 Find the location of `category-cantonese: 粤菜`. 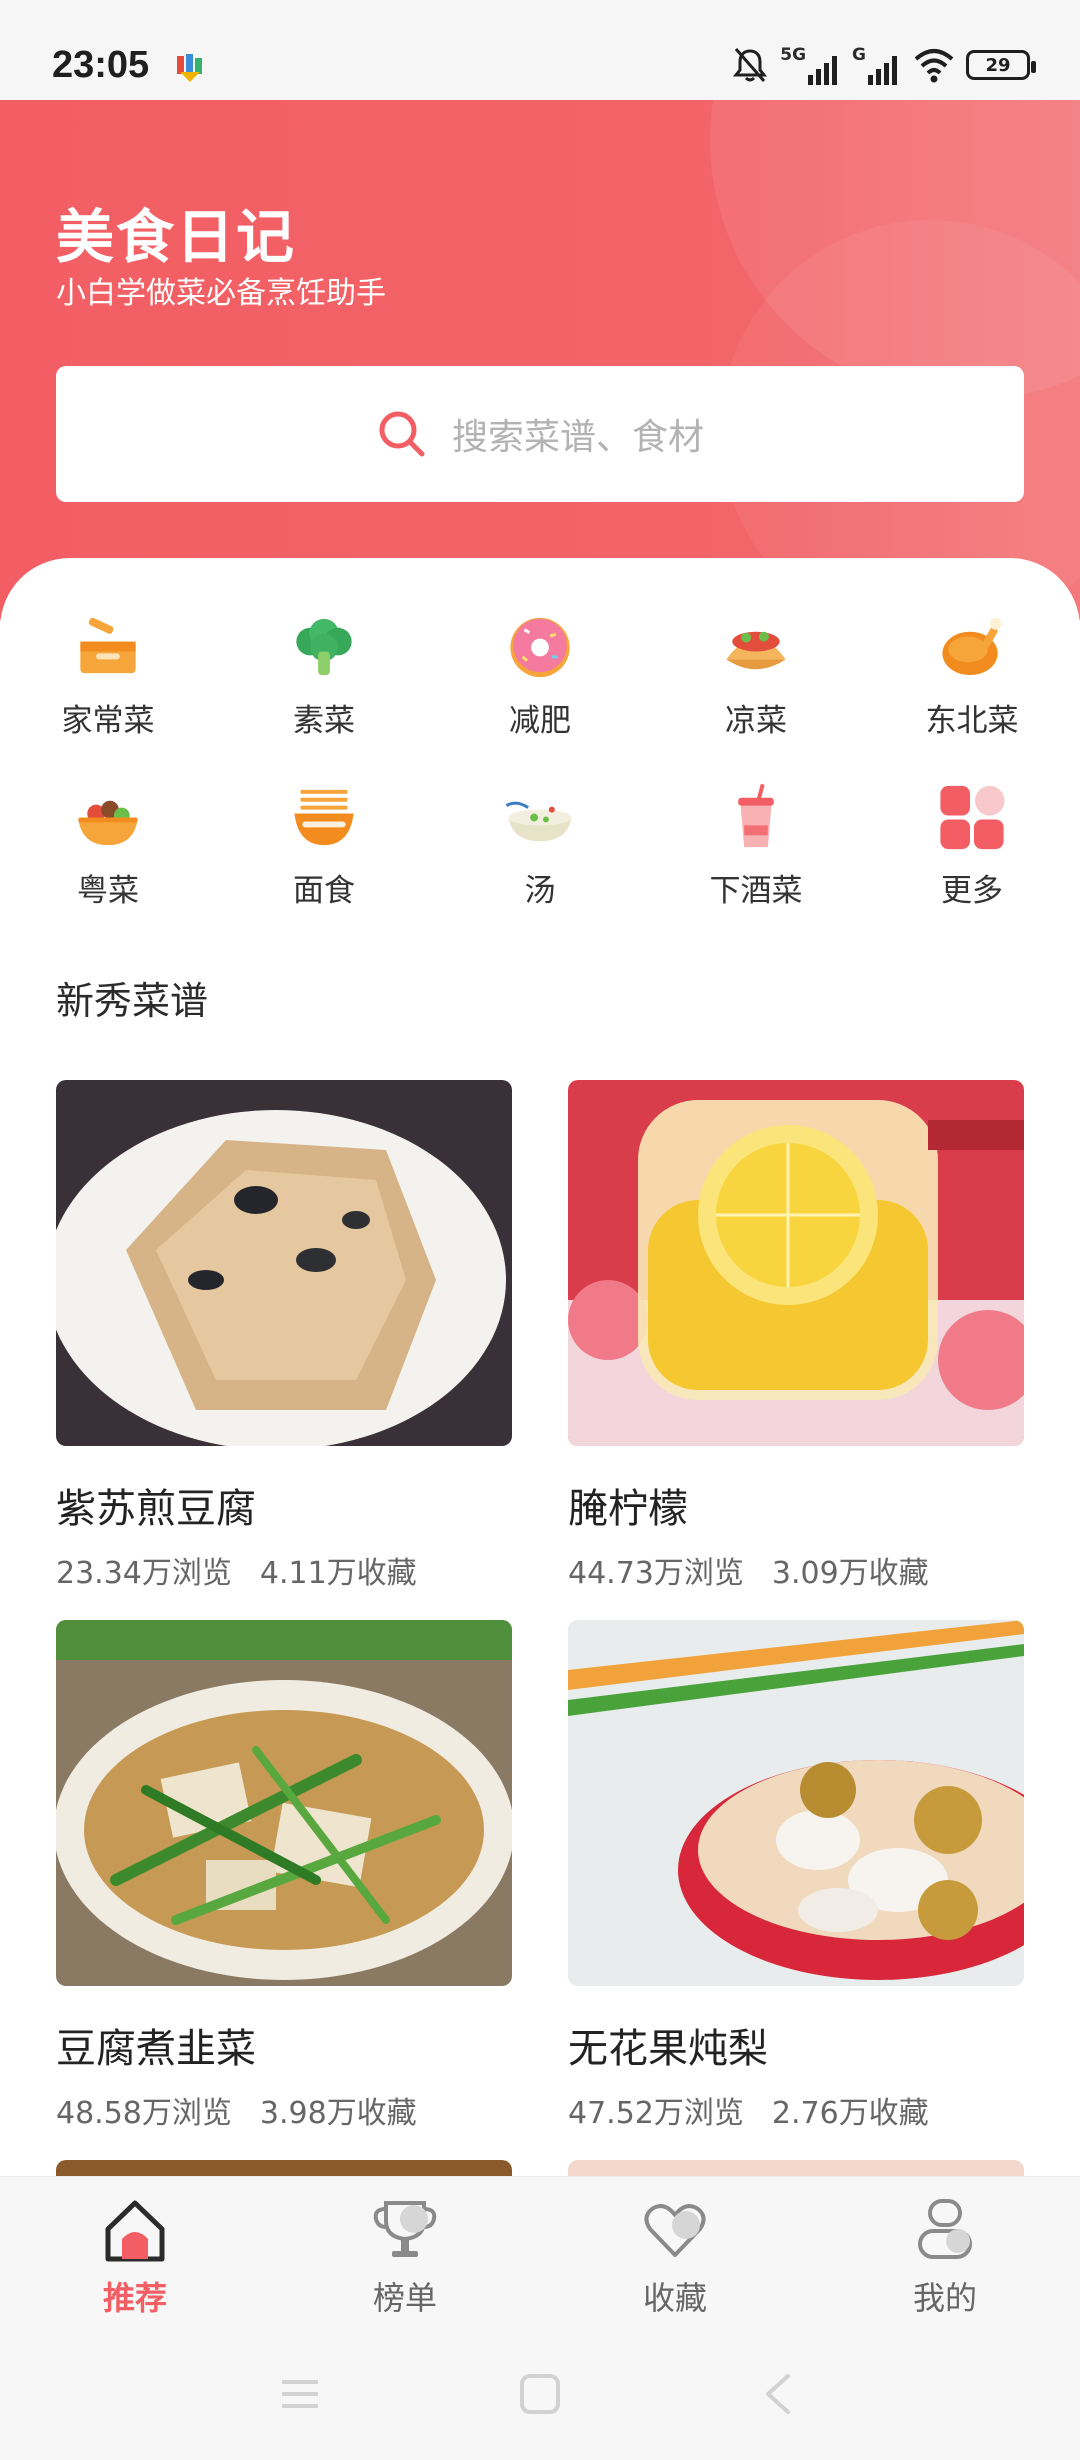

category-cantonese: 粤菜 is located at coordinates (108, 840).